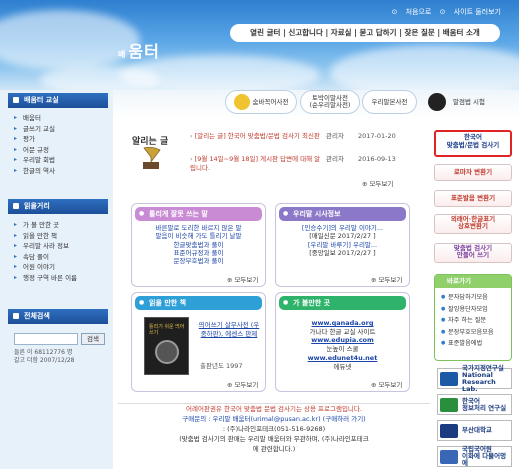 This screenshot has width=519, height=469. I want to click on book-cover-title: 틀리기 쉬운 띄어쓰기, so click(167, 330).